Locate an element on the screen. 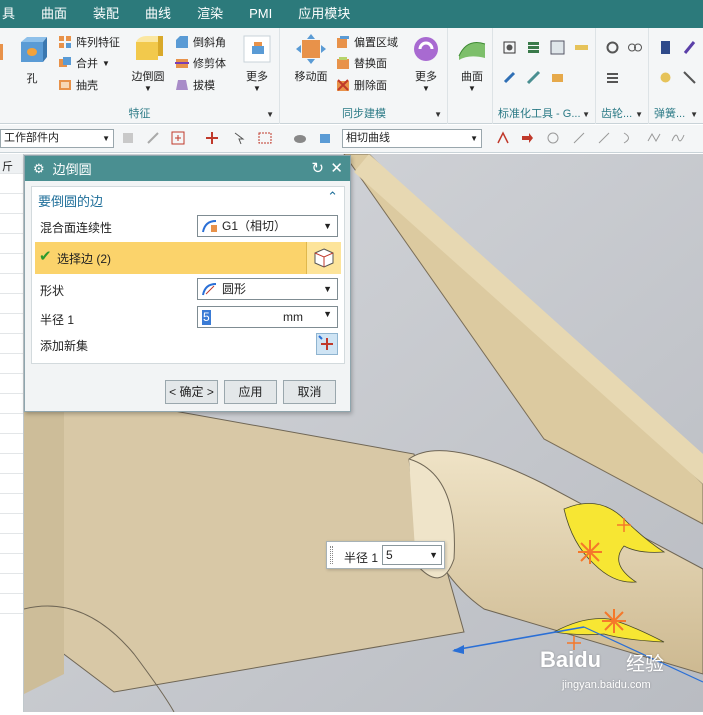  spring-icon is located at coordinates (665, 47).